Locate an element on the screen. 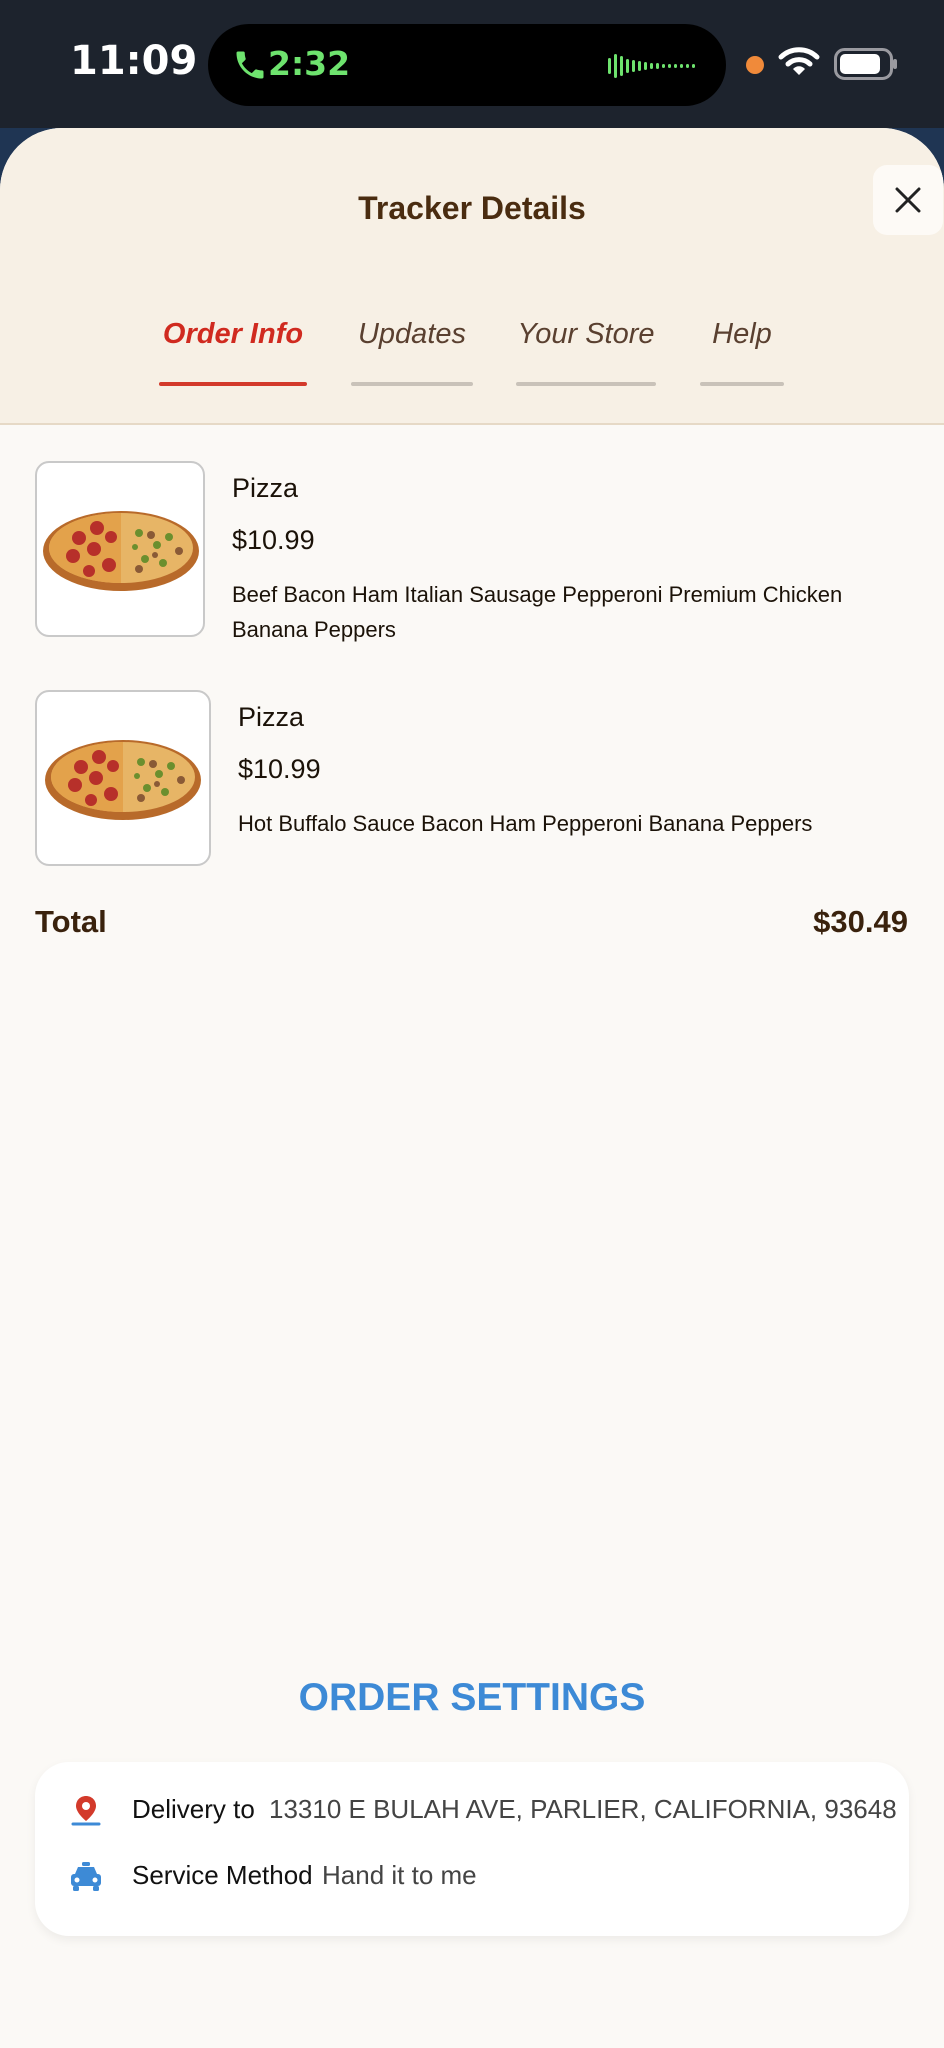 Image resolution: width=944 pixels, height=2048 pixels. service-method-label: Service Method is located at coordinates (222, 1875).